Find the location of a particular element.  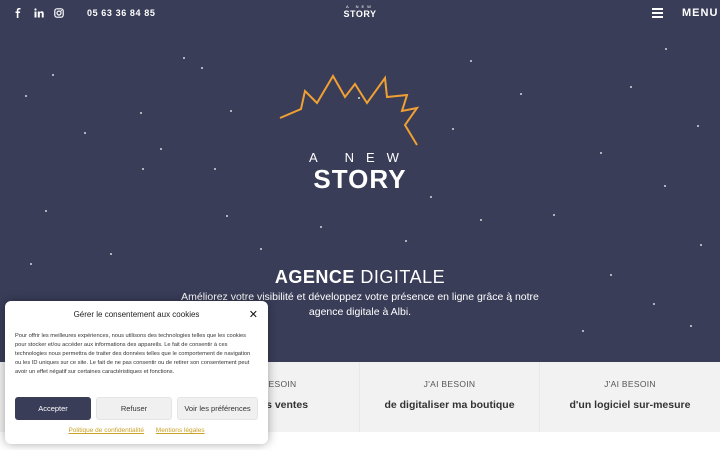

accept-button: Accepter is located at coordinates (53, 408).